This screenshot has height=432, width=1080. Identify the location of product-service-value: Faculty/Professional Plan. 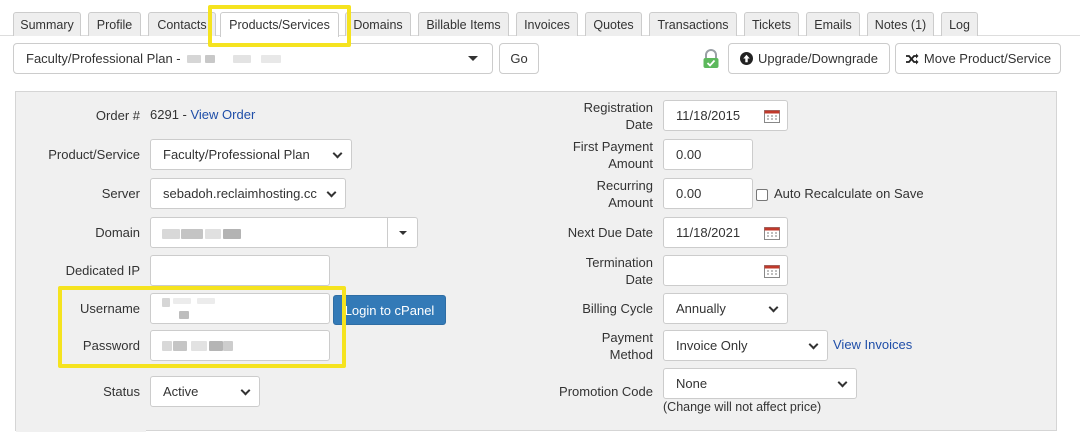
(236, 154).